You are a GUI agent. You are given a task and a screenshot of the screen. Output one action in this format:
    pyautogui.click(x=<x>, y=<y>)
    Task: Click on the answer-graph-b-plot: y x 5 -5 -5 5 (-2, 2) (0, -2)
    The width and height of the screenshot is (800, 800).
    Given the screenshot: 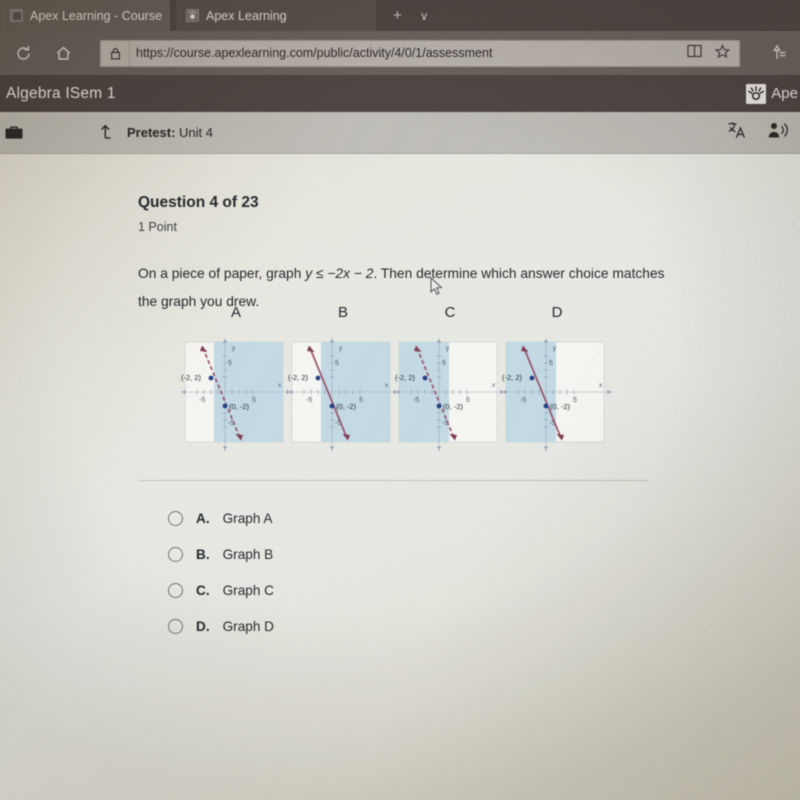 What is the action you would take?
    pyautogui.click(x=343, y=395)
    